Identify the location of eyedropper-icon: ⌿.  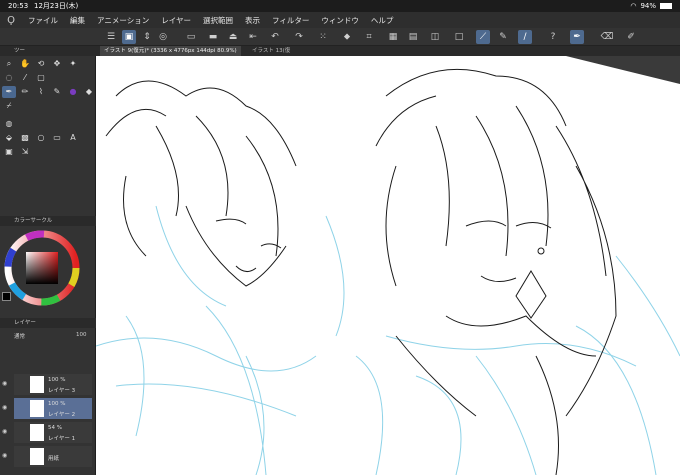
(9, 106).